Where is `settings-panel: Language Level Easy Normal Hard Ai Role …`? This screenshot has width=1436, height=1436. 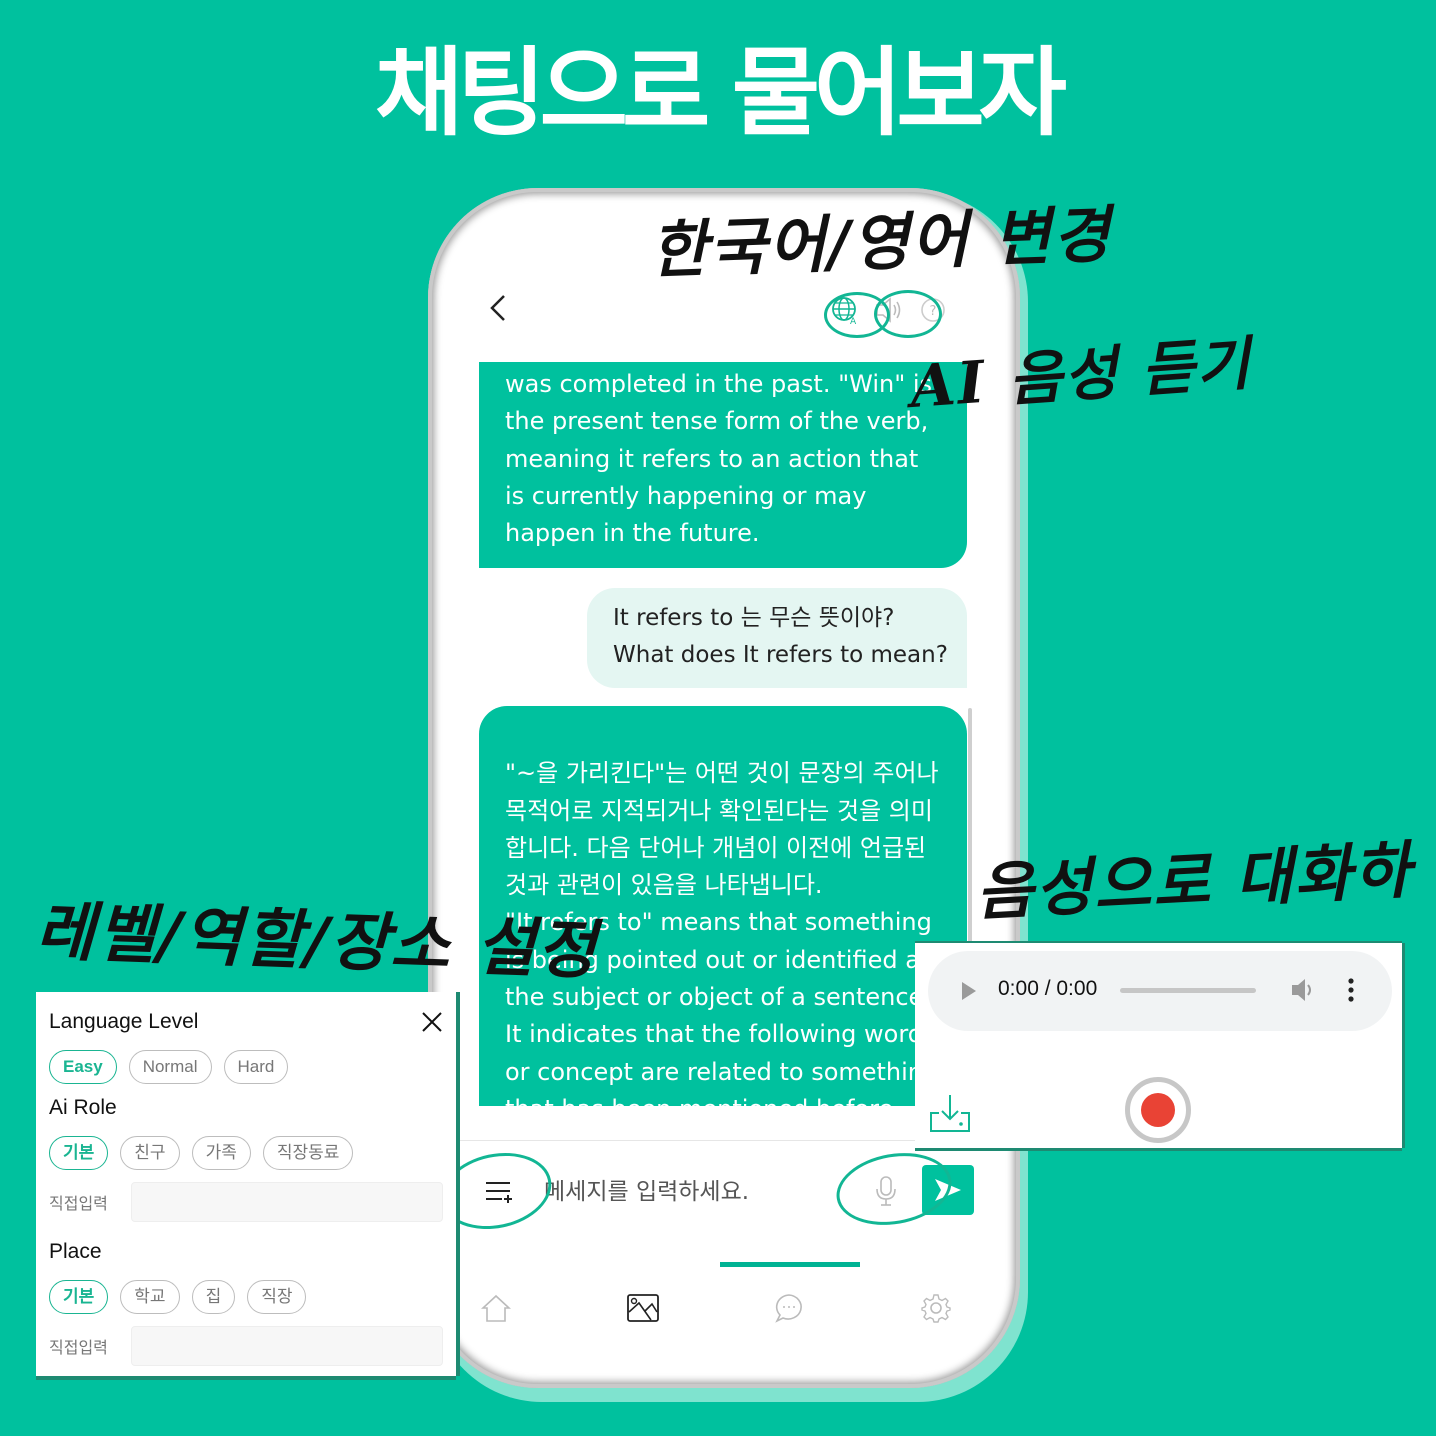
settings-panel: Language Level Easy Normal Hard Ai Role … is located at coordinates (246, 1184).